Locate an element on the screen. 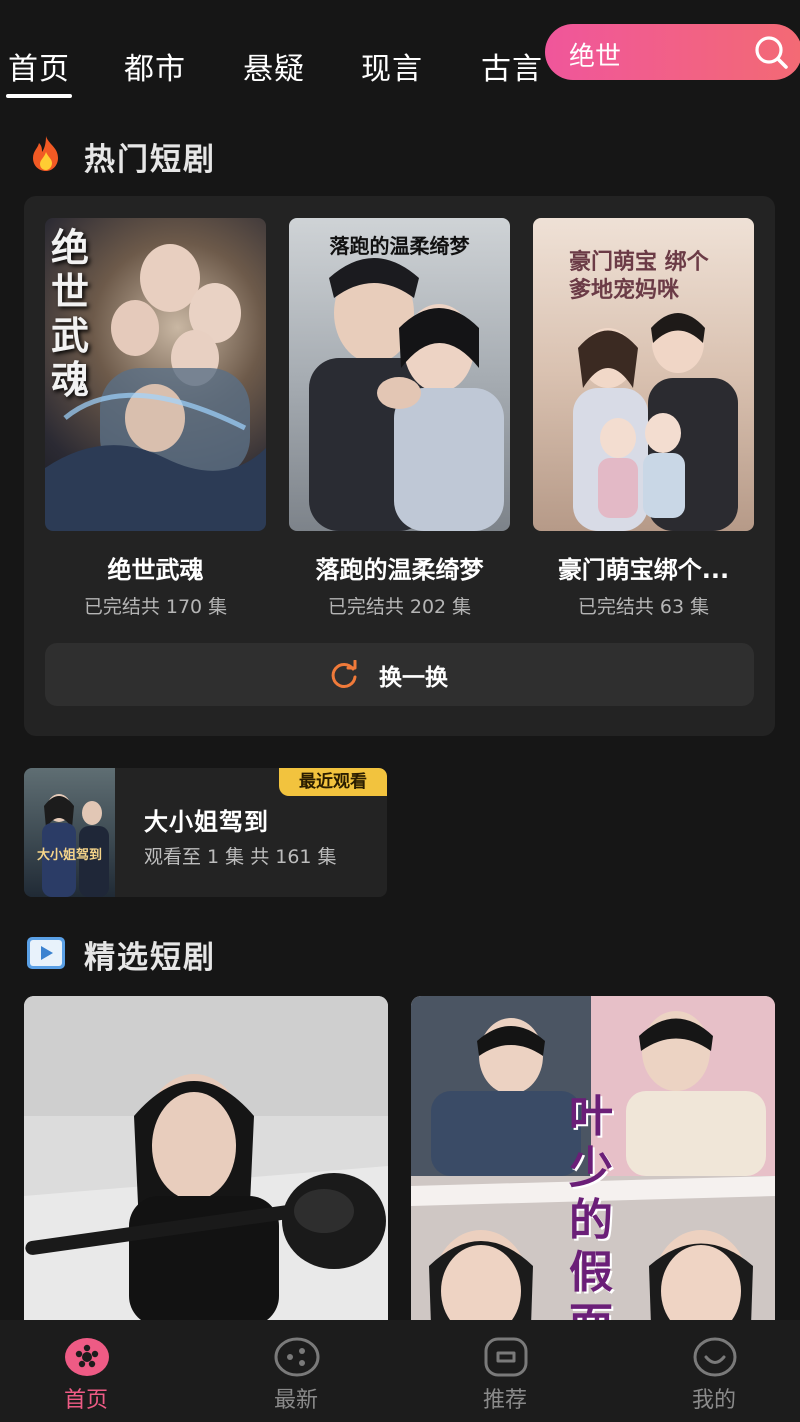 This screenshot has width=800, height=1422. thumbnail-art is located at coordinates (75, 845).